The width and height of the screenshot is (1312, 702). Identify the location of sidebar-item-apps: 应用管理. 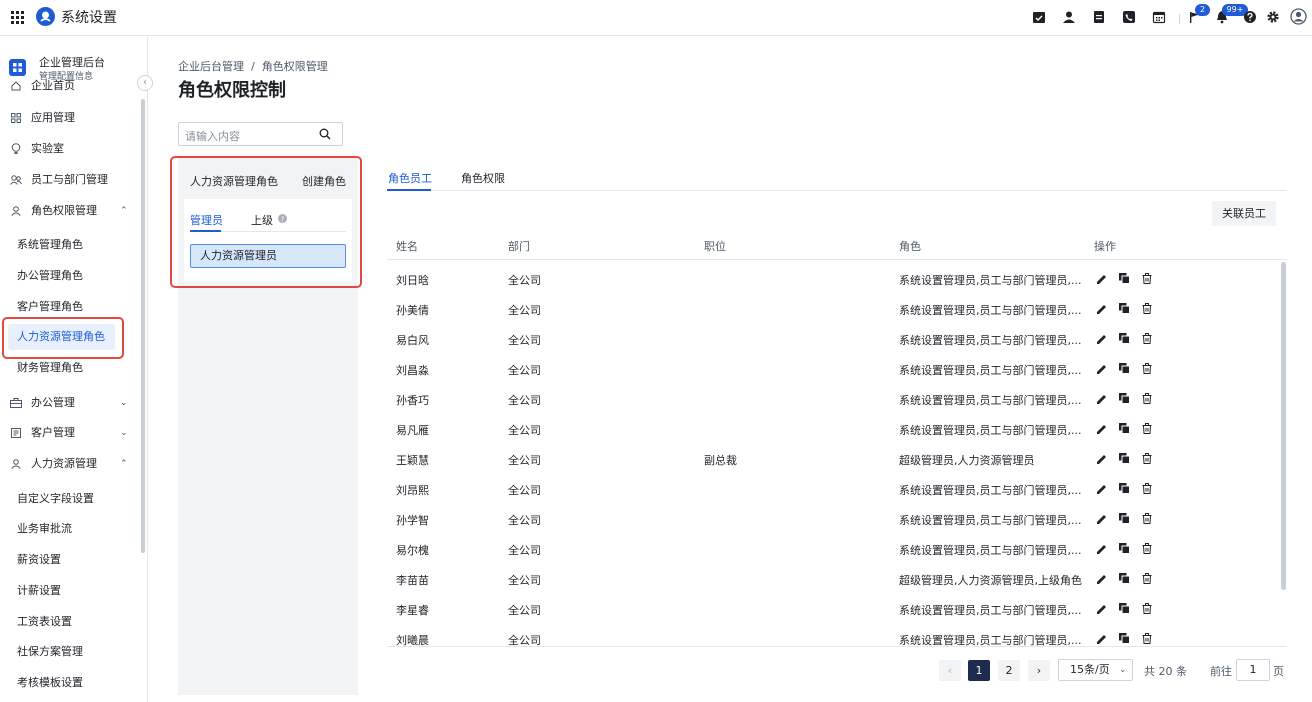
(70, 118).